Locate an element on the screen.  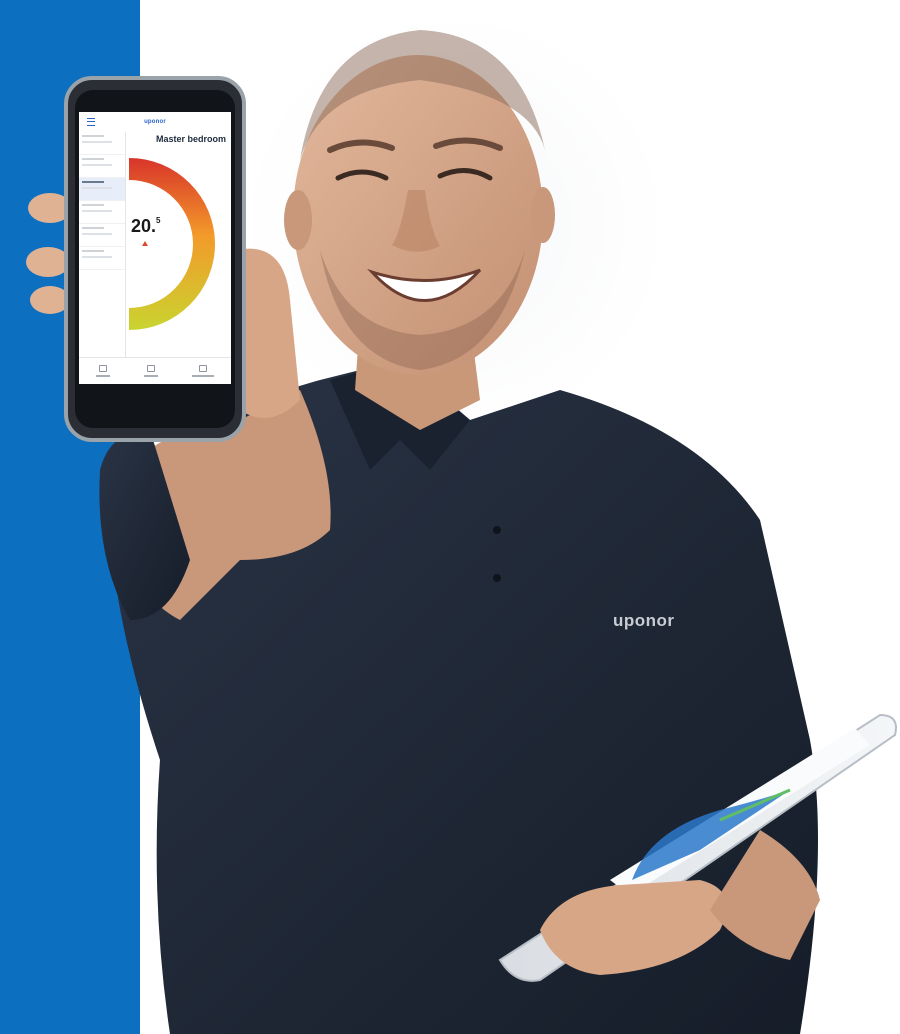
app-body: Master bedroom 20.5 is located at coordinates (155, 245).